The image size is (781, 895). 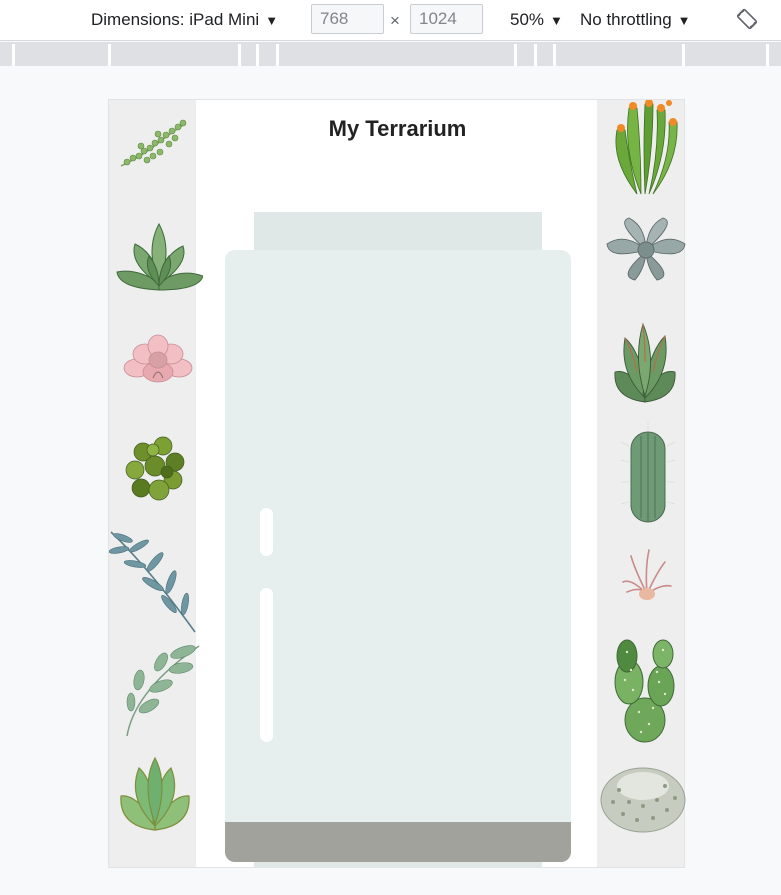 What do you see at coordinates (158, 359) in the screenshot?
I see `plant-pink-echeveria` at bounding box center [158, 359].